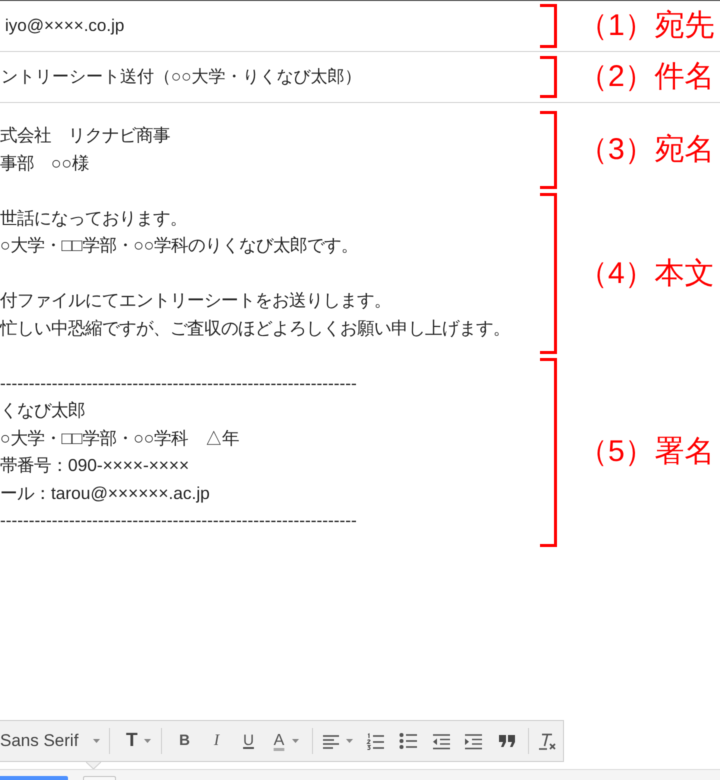 The image size is (720, 780). Describe the element at coordinates (42, 410) in the screenshot. I see `text-line: くなび太郎` at that location.